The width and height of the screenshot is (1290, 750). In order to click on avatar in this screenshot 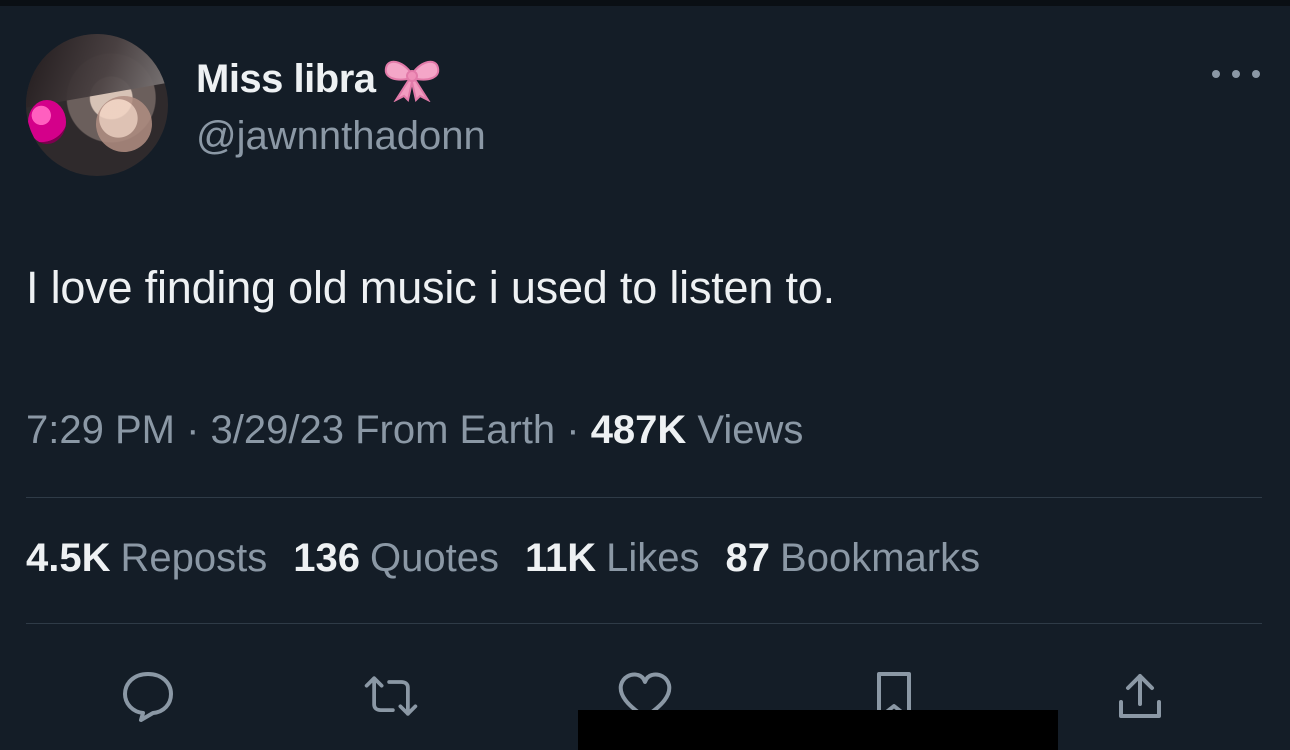, I will do `click(97, 105)`.